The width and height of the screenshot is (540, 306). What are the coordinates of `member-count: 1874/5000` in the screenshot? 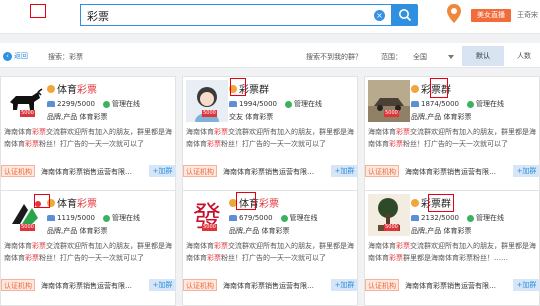 It's located at (440, 104).